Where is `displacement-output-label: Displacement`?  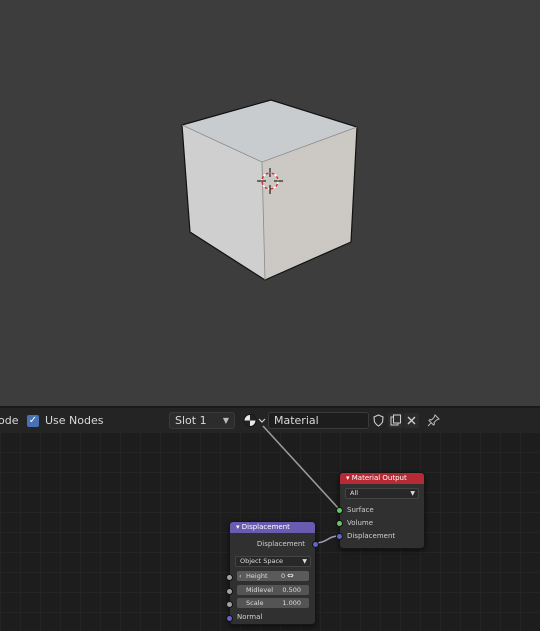
displacement-output-label: Displacement is located at coordinates (280, 544).